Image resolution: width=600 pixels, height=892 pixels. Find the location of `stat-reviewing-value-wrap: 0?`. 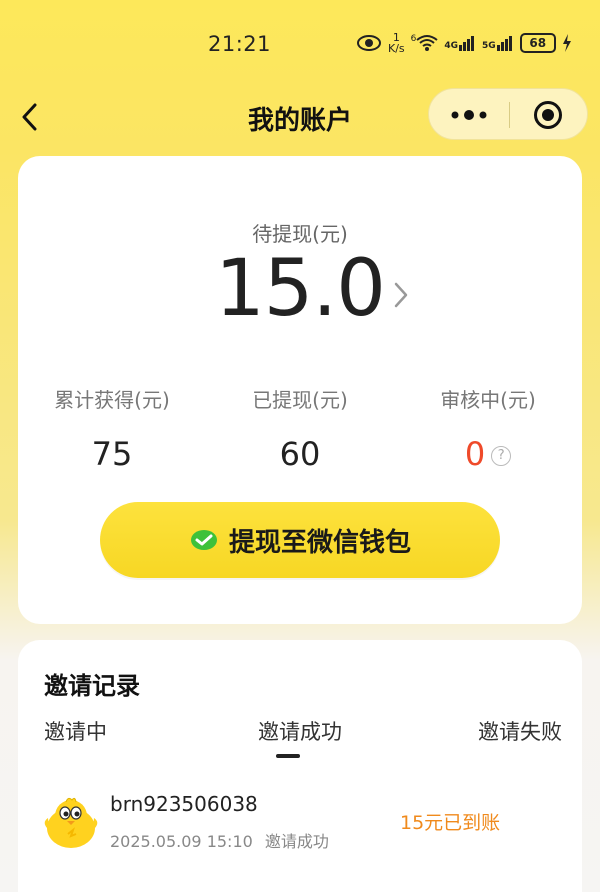

stat-reviewing-value-wrap: 0? is located at coordinates (488, 454).